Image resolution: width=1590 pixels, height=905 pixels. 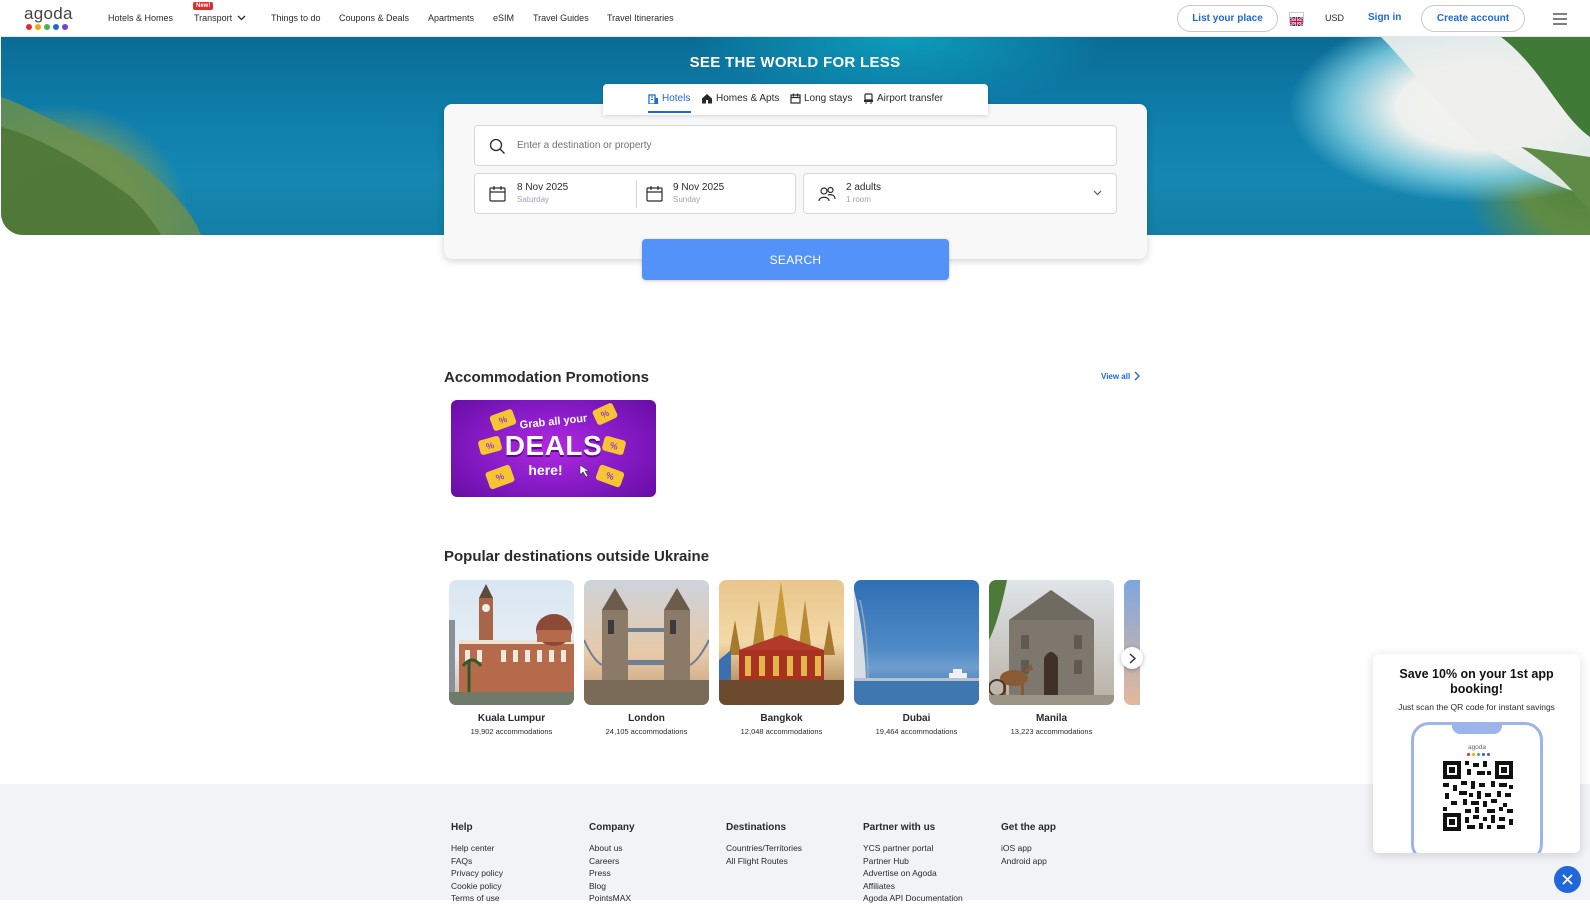 What do you see at coordinates (140, 18) in the screenshot?
I see `nav-hotels-homes: Hotels & Homes` at bounding box center [140, 18].